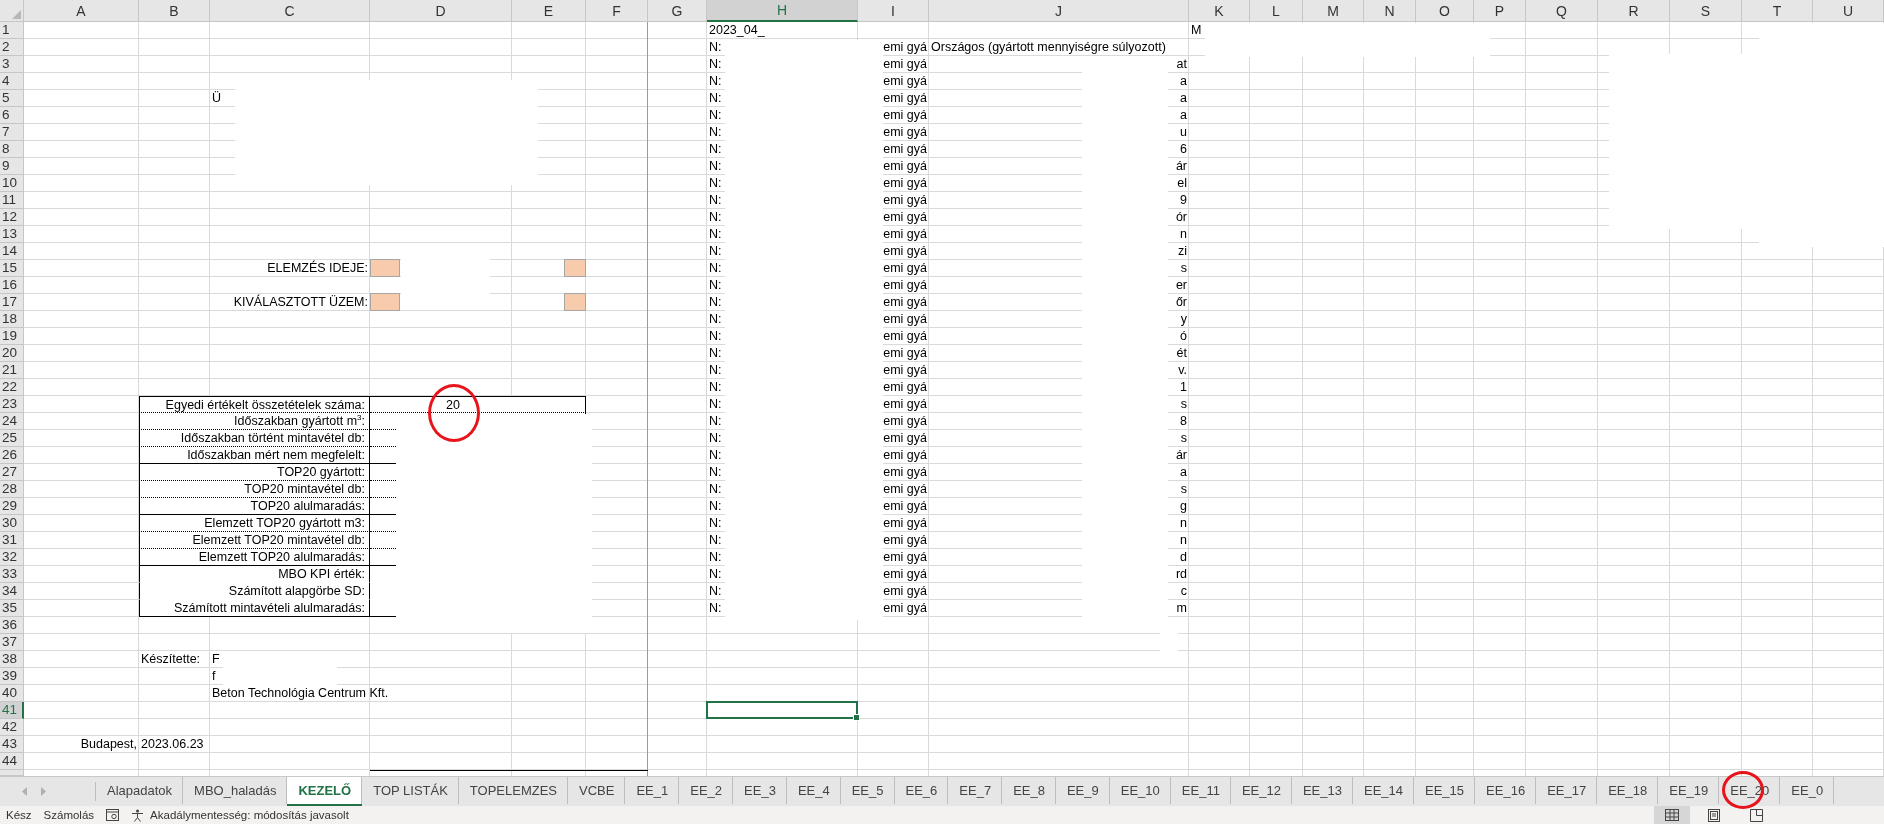 The width and height of the screenshot is (1884, 824). Describe the element at coordinates (652, 791) in the screenshot. I see `sheet-tab: EE_1` at that location.